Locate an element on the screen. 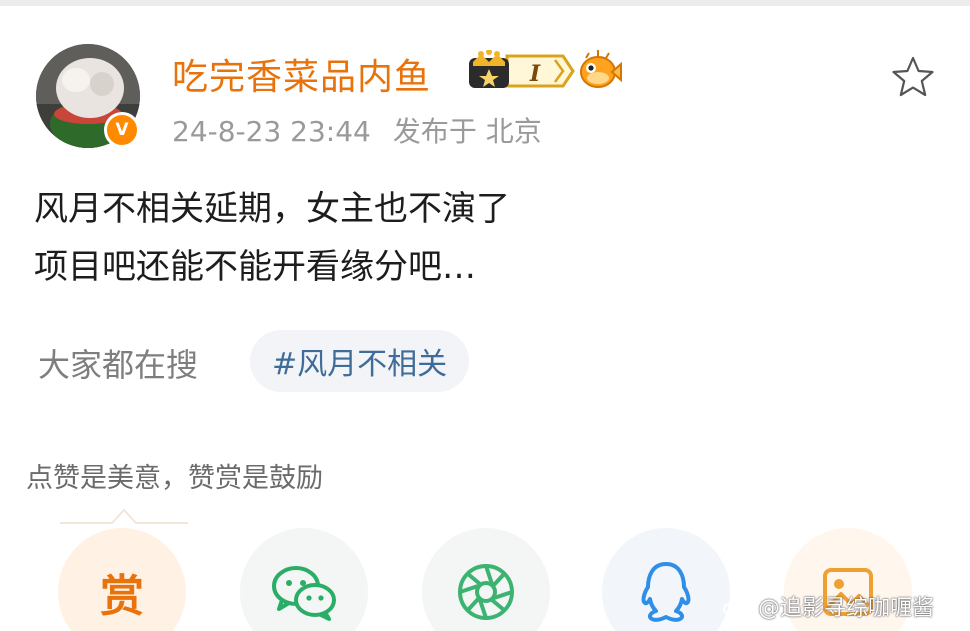  trending-search-label: 大家都在搜 is located at coordinates (118, 365).